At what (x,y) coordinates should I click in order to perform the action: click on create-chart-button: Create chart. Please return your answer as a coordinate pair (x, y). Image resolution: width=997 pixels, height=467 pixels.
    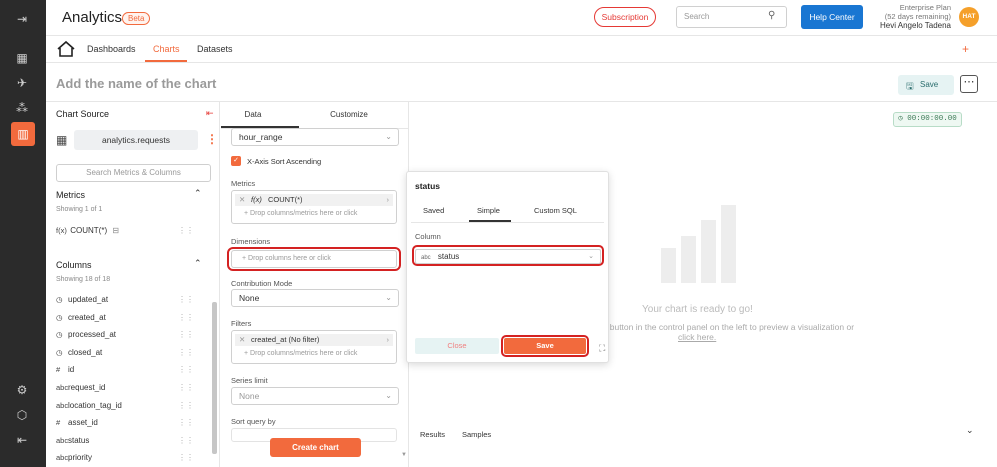
    Looking at the image, I should click on (315, 447).